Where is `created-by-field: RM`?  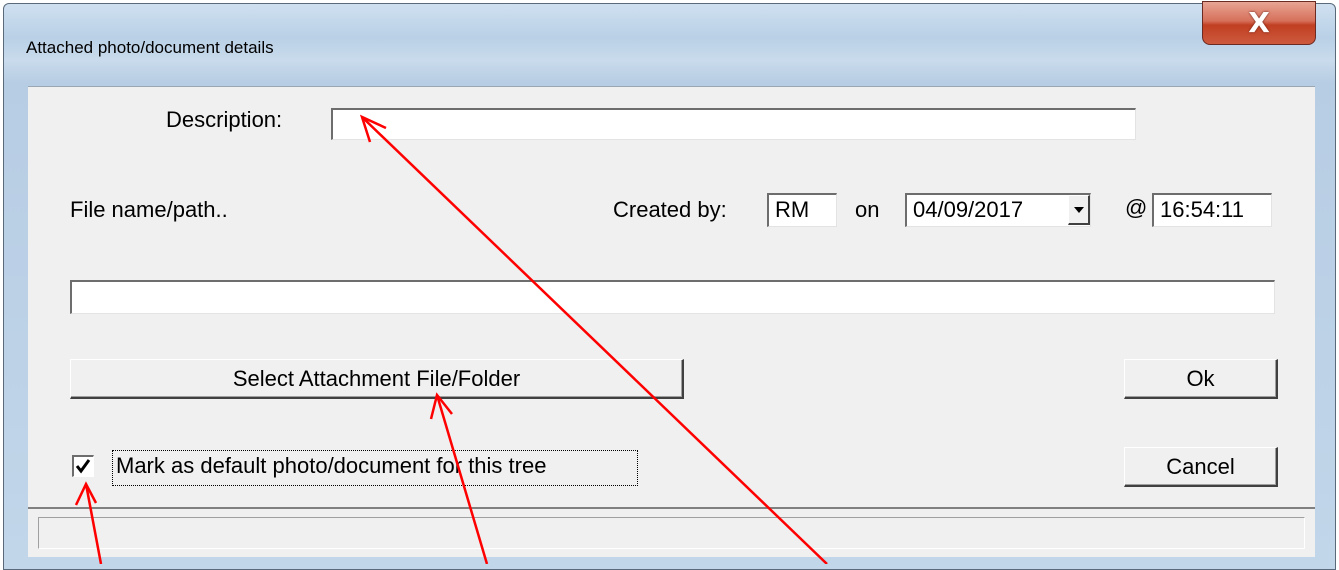 created-by-field: RM is located at coordinates (802, 210).